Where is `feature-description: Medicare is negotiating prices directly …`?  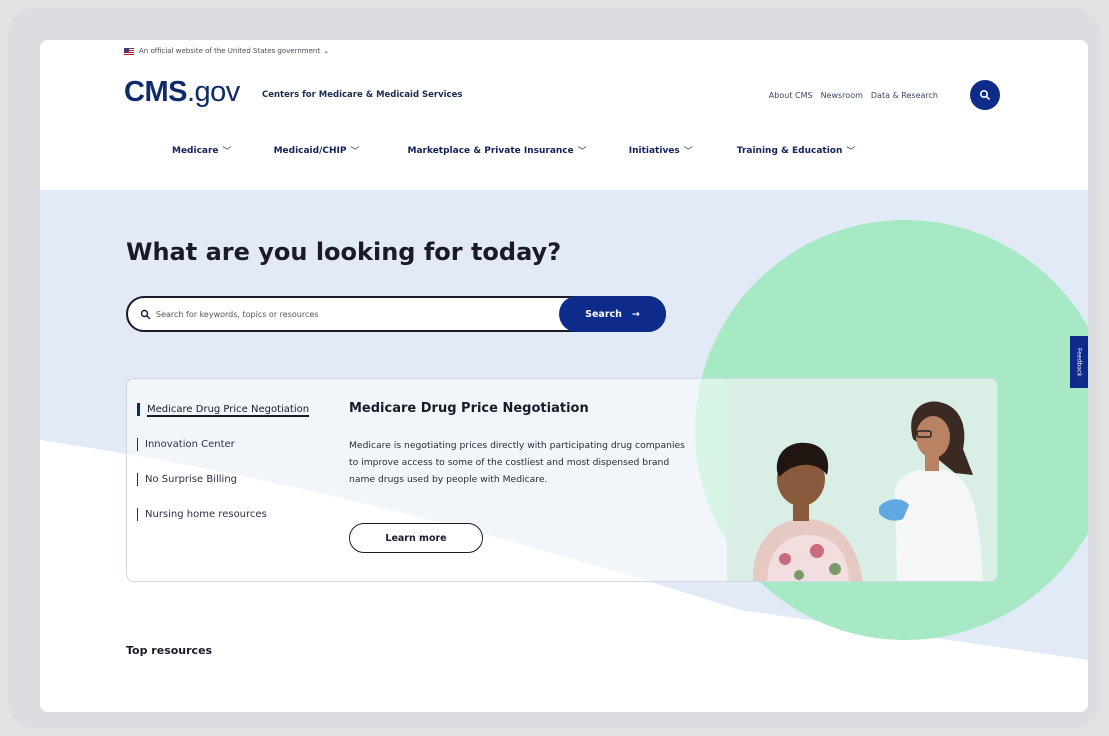
feature-description: Medicare is negotiating prices directly … is located at coordinates (517, 462).